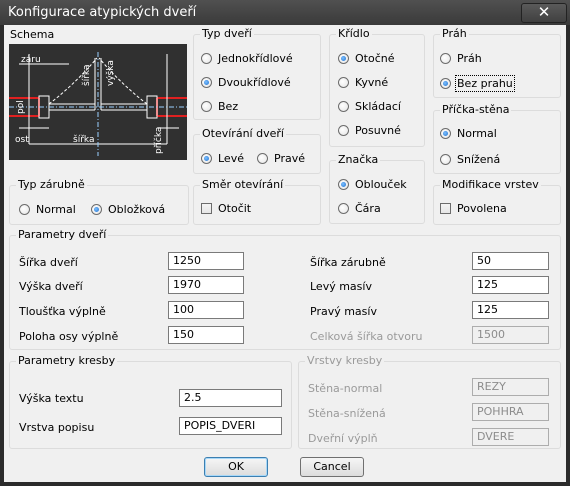 This screenshot has width=570, height=486. What do you see at coordinates (445, 133) in the screenshot?
I see `radio-pricka-normal` at bounding box center [445, 133].